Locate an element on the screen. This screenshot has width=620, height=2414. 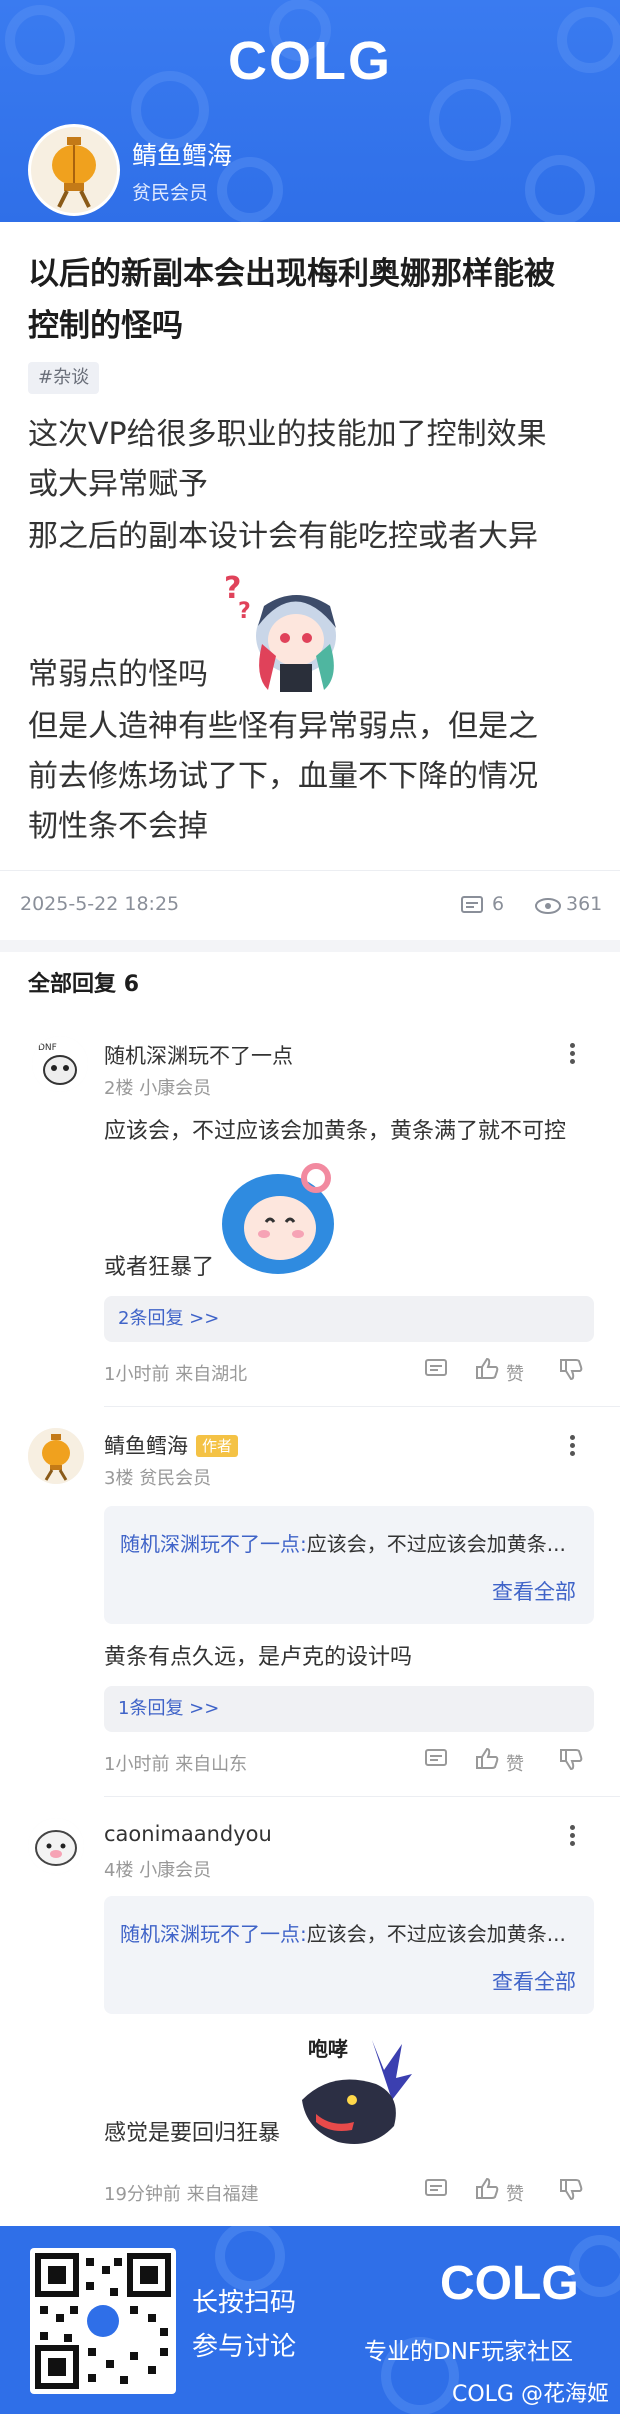
reply-floor-level: 3楼 贫民会员 is located at coordinates (157, 1477).